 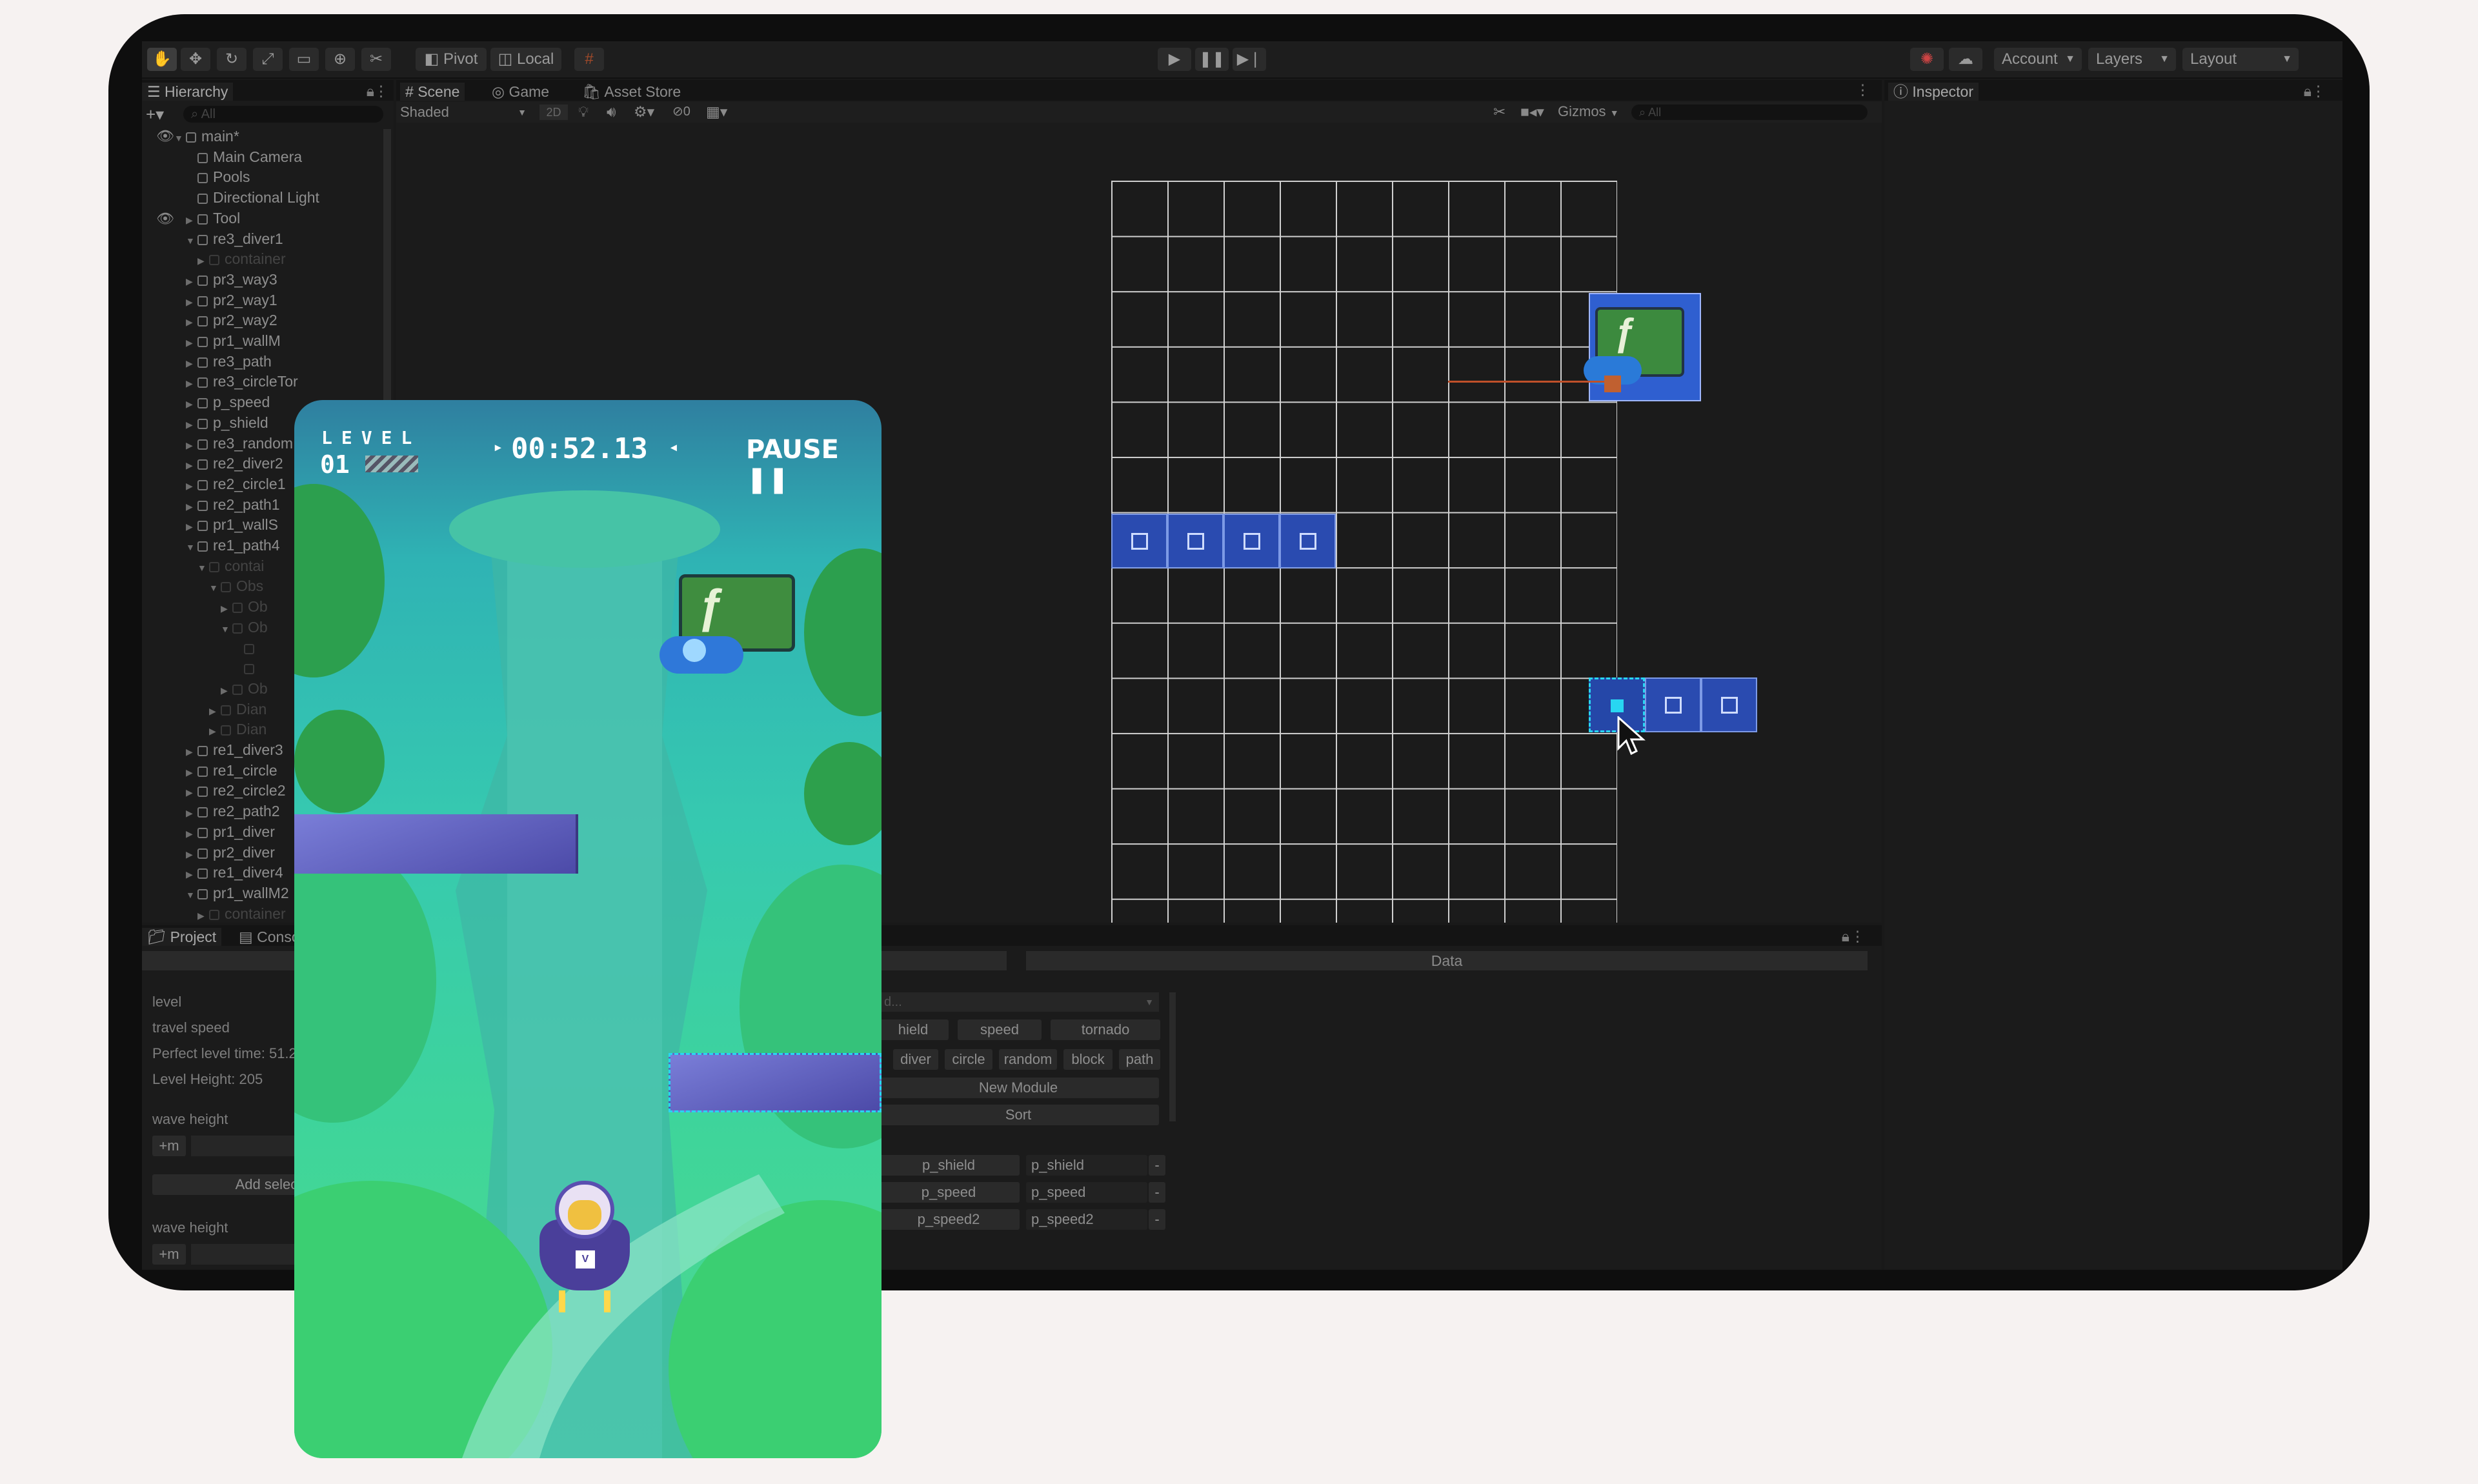 What do you see at coordinates (631, 92) in the screenshot?
I see `tab-asset-store: 🛍︎ Asset Store` at bounding box center [631, 92].